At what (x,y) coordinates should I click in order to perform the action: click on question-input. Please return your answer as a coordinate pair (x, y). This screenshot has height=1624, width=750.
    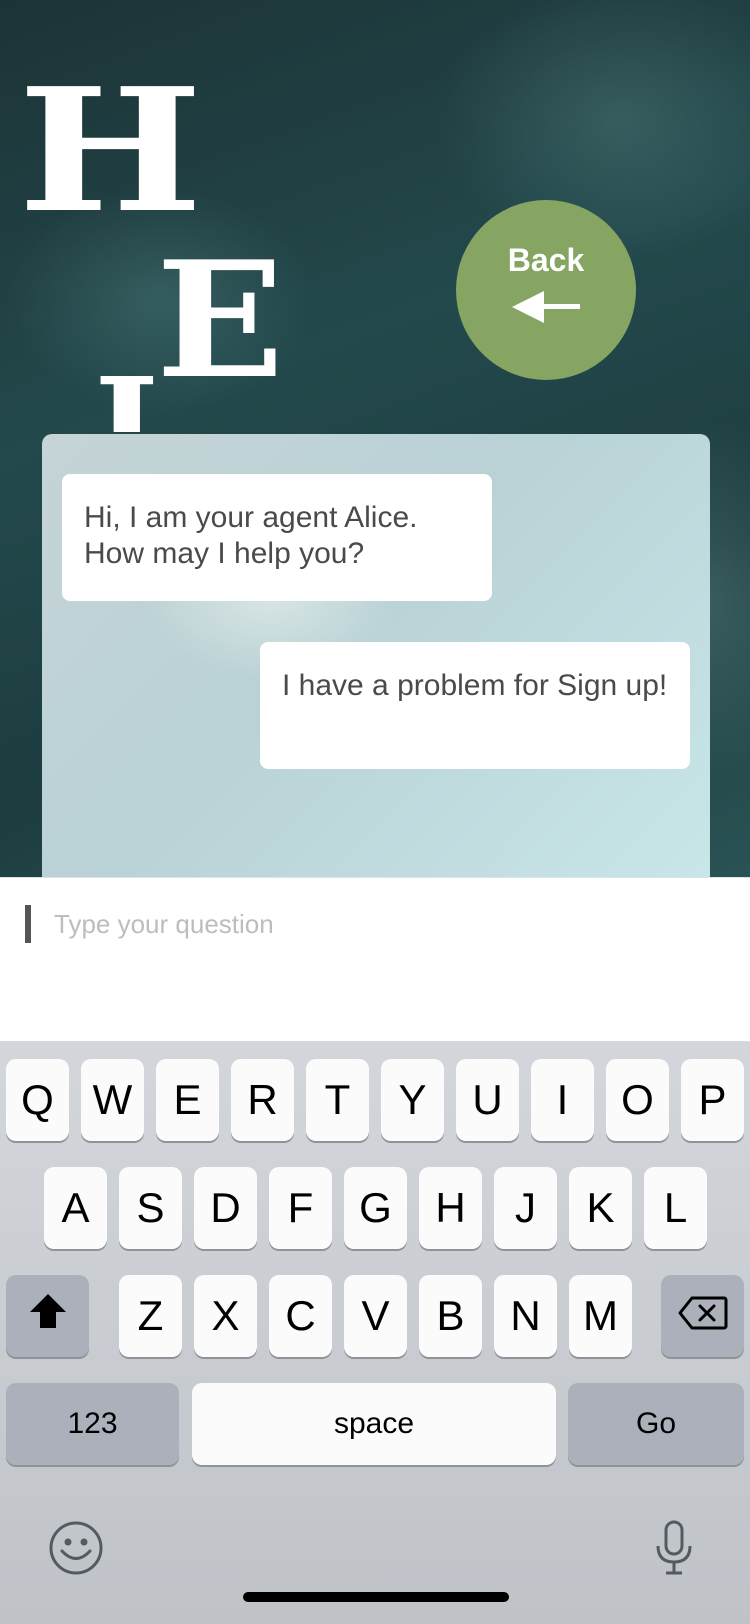
    Looking at the image, I should click on (384, 924).